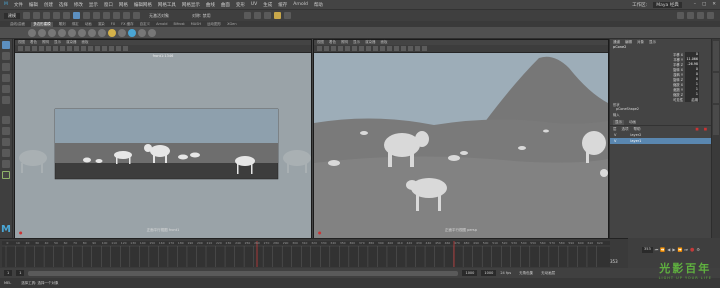 The width and height of the screenshot is (720, 288). What do you see at coordinates (618, 122) in the screenshot?
I see `layer-tab-display: 显示` at bounding box center [618, 122].